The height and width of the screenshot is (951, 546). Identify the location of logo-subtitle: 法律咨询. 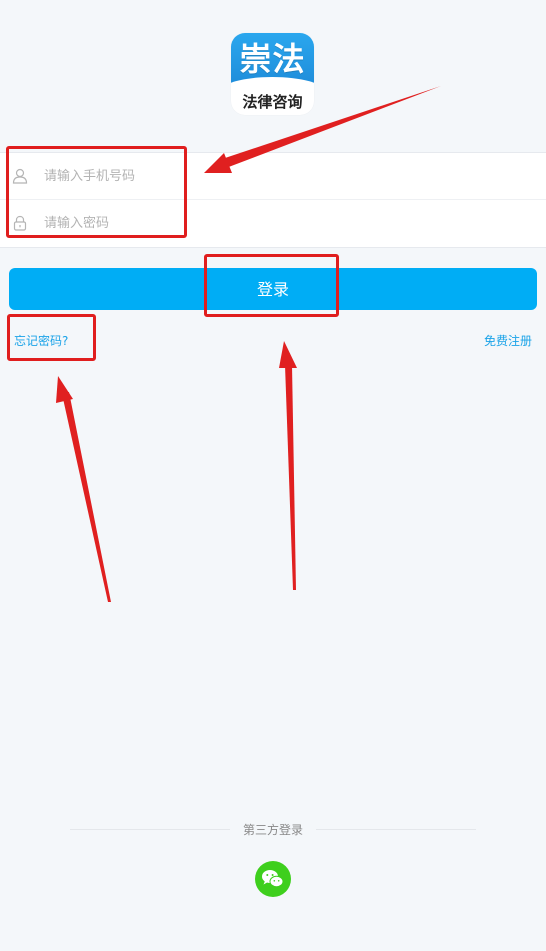
(272, 102).